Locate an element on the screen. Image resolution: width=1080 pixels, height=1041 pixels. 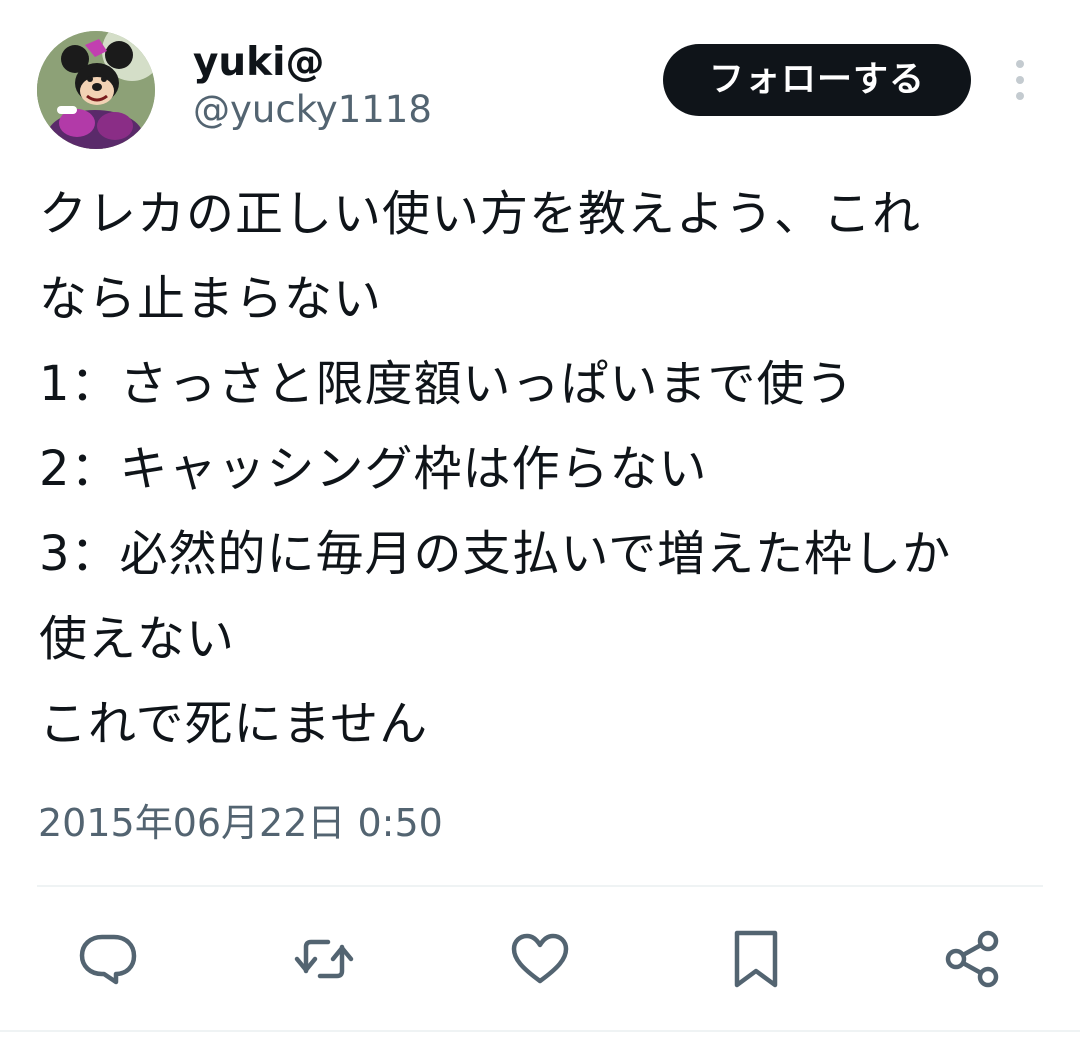
tweet-line: 3：必然的に毎月の支払いで増えた枠しか is located at coordinates (495, 554).